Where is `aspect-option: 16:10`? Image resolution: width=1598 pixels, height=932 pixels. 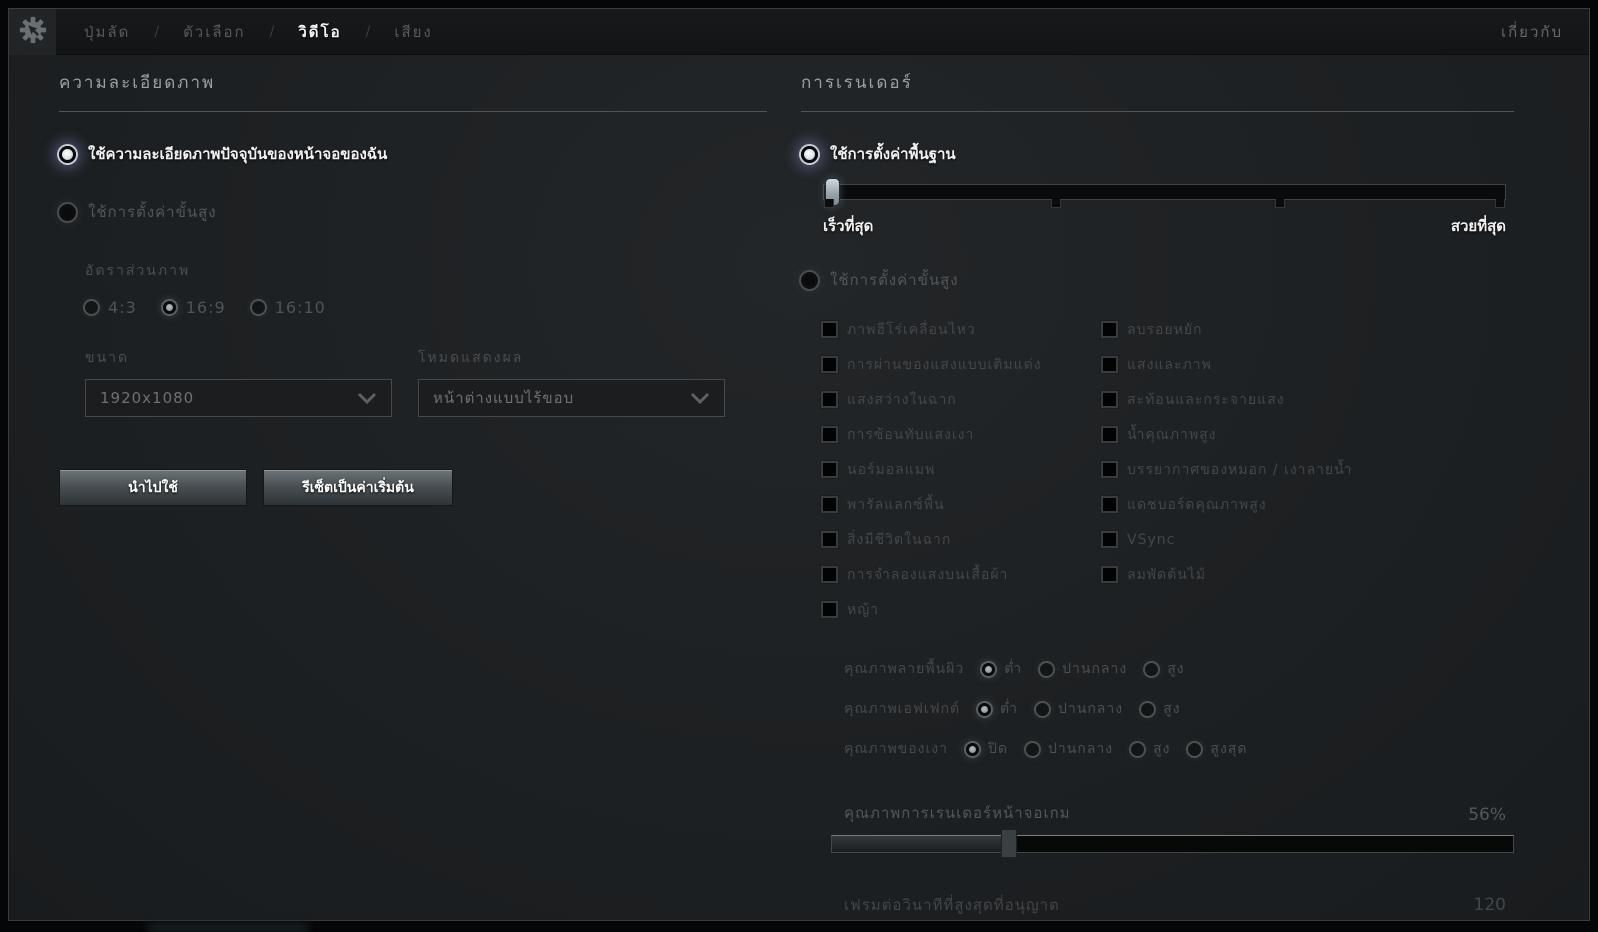 aspect-option: 16:10 is located at coordinates (288, 307).